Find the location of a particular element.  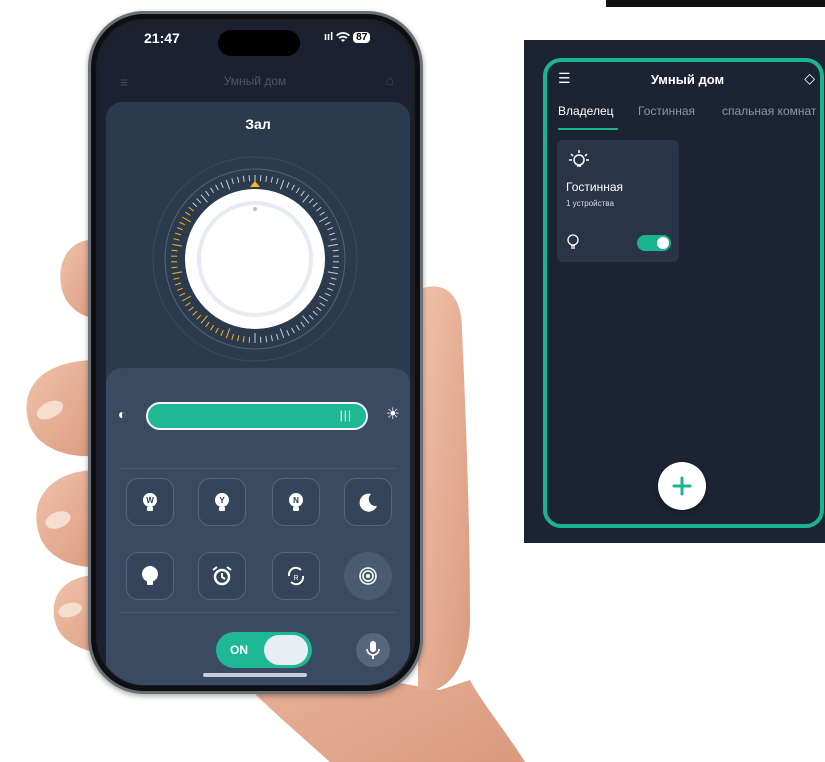

svg-text: Y is located at coordinates (222, 500).